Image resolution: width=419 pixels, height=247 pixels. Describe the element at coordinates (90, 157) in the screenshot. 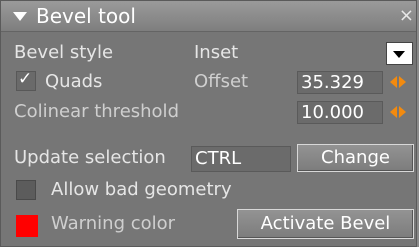

I see `update-selection-label: Update selection` at that location.